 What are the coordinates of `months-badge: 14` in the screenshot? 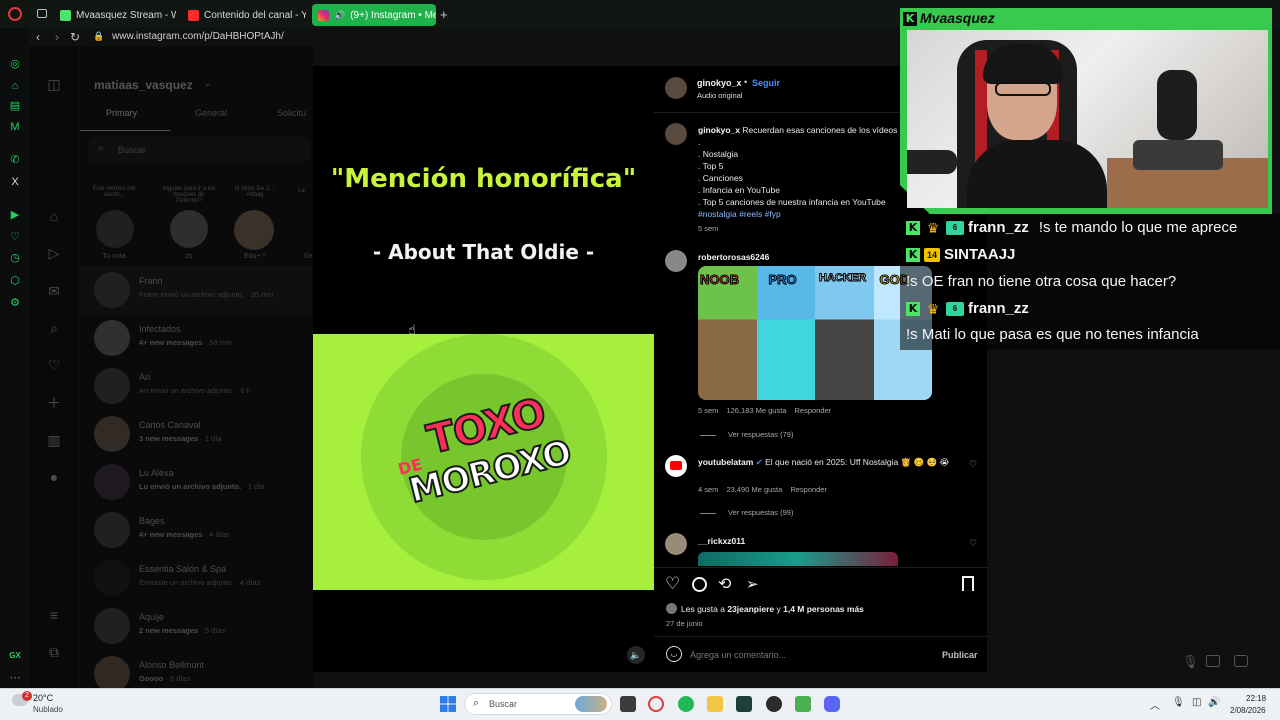 It's located at (932, 254).